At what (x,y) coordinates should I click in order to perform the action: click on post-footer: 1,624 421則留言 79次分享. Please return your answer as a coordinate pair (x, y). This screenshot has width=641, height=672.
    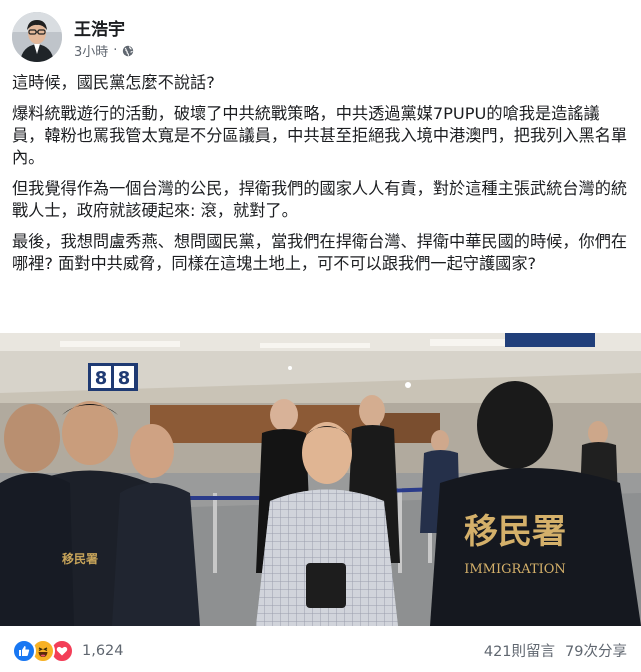
    Looking at the image, I should click on (320, 649).